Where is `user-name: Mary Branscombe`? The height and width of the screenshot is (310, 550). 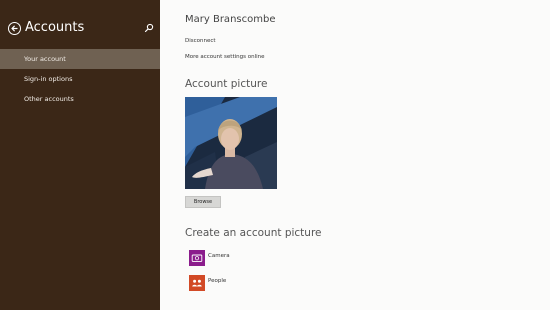 user-name: Mary Branscombe is located at coordinates (230, 19).